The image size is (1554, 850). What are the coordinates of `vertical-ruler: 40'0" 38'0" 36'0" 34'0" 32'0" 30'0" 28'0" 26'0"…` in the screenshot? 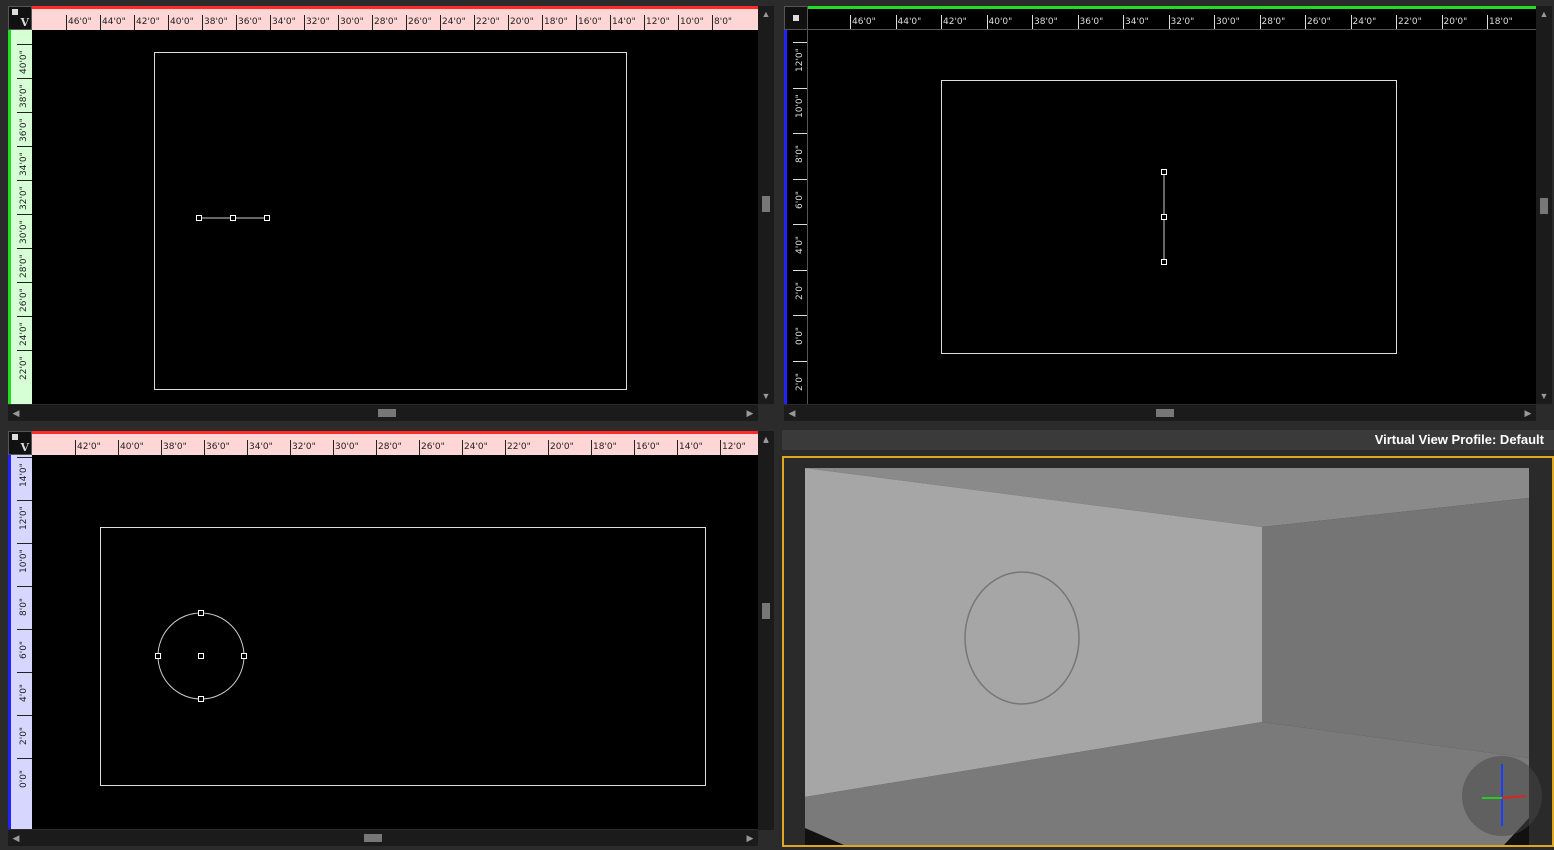 It's located at (20, 217).